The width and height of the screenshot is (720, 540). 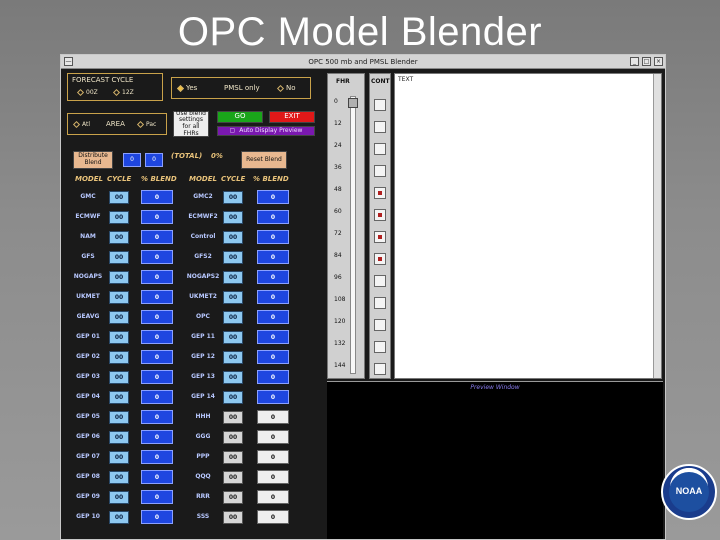 What do you see at coordinates (87, 92) in the screenshot?
I see `cycle-00z-radio: 00Z` at bounding box center [87, 92].